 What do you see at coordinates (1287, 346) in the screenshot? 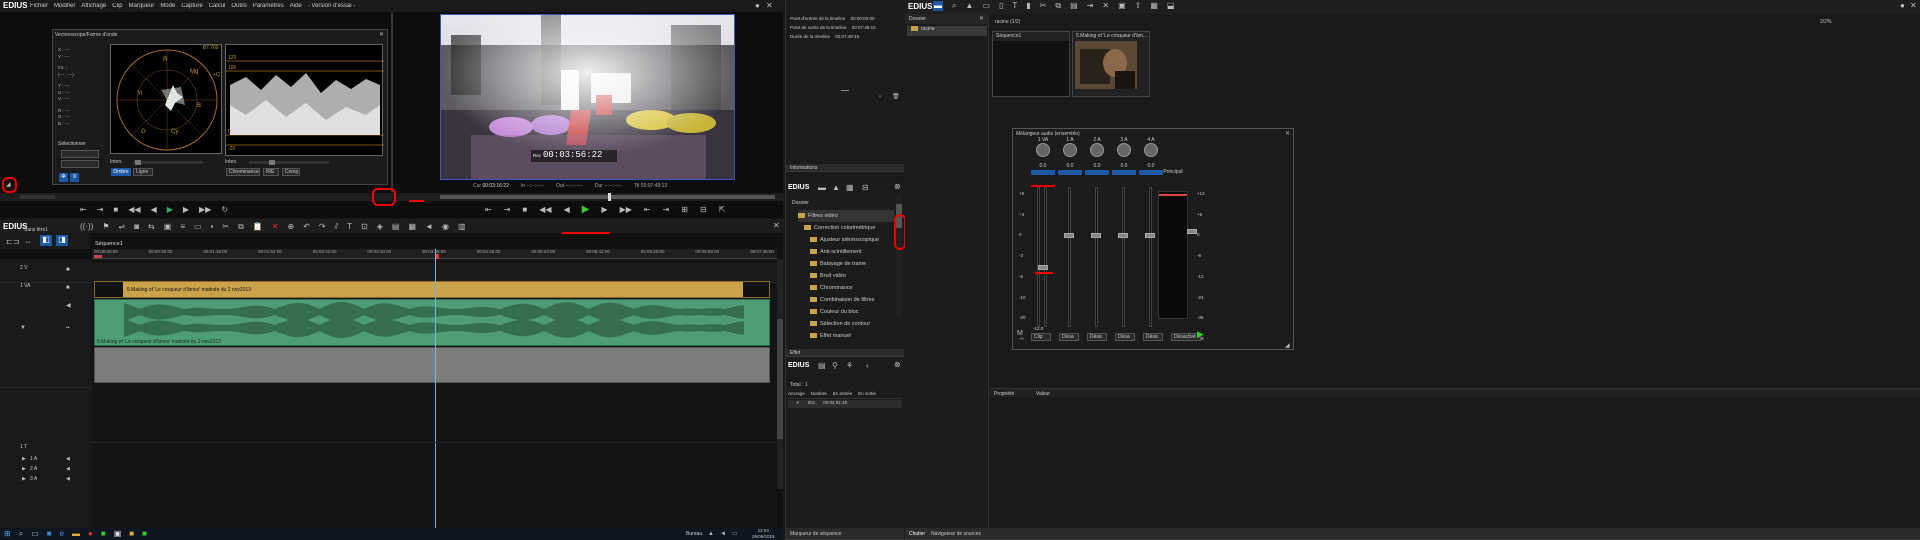
I see `mixer-resize-icon: ◢` at bounding box center [1287, 346].